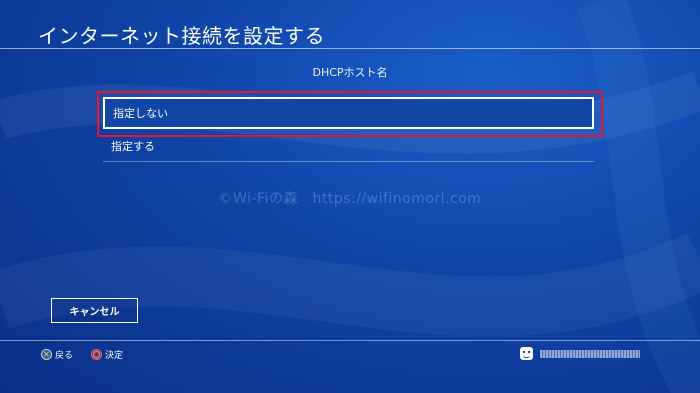 The height and width of the screenshot is (393, 700). Describe the element at coordinates (350, 48) in the screenshot. I see `title-divider` at that location.